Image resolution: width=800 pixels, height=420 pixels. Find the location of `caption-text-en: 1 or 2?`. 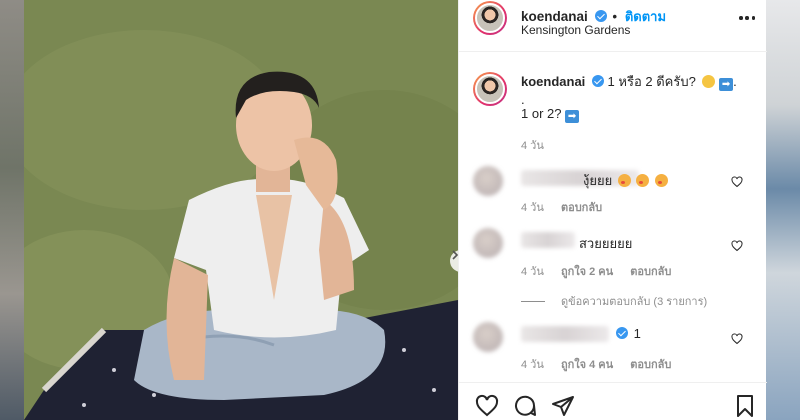

caption-text-en: 1 or 2? is located at coordinates (541, 113).